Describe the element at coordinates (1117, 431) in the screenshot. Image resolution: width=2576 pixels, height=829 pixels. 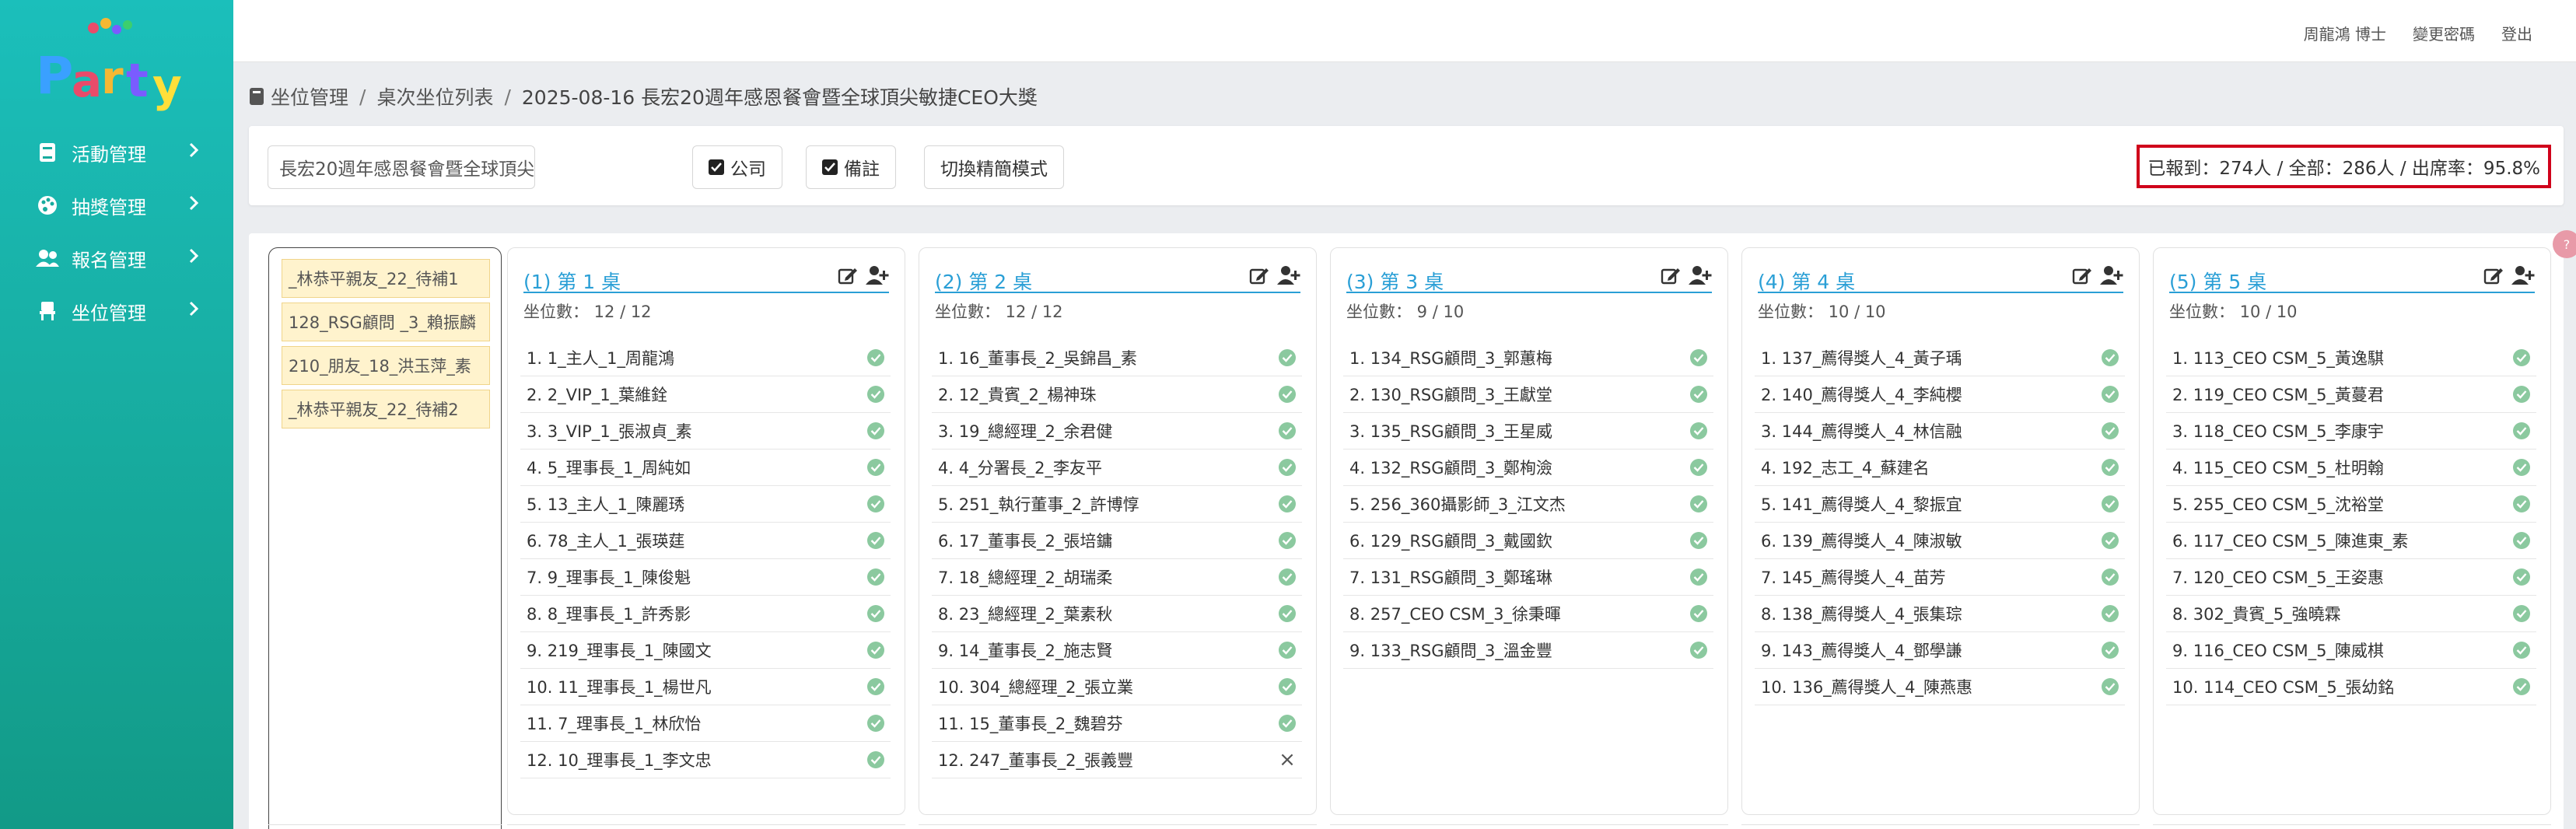
I see `seat-row: 3. 19_總經理_2_余君健` at that location.